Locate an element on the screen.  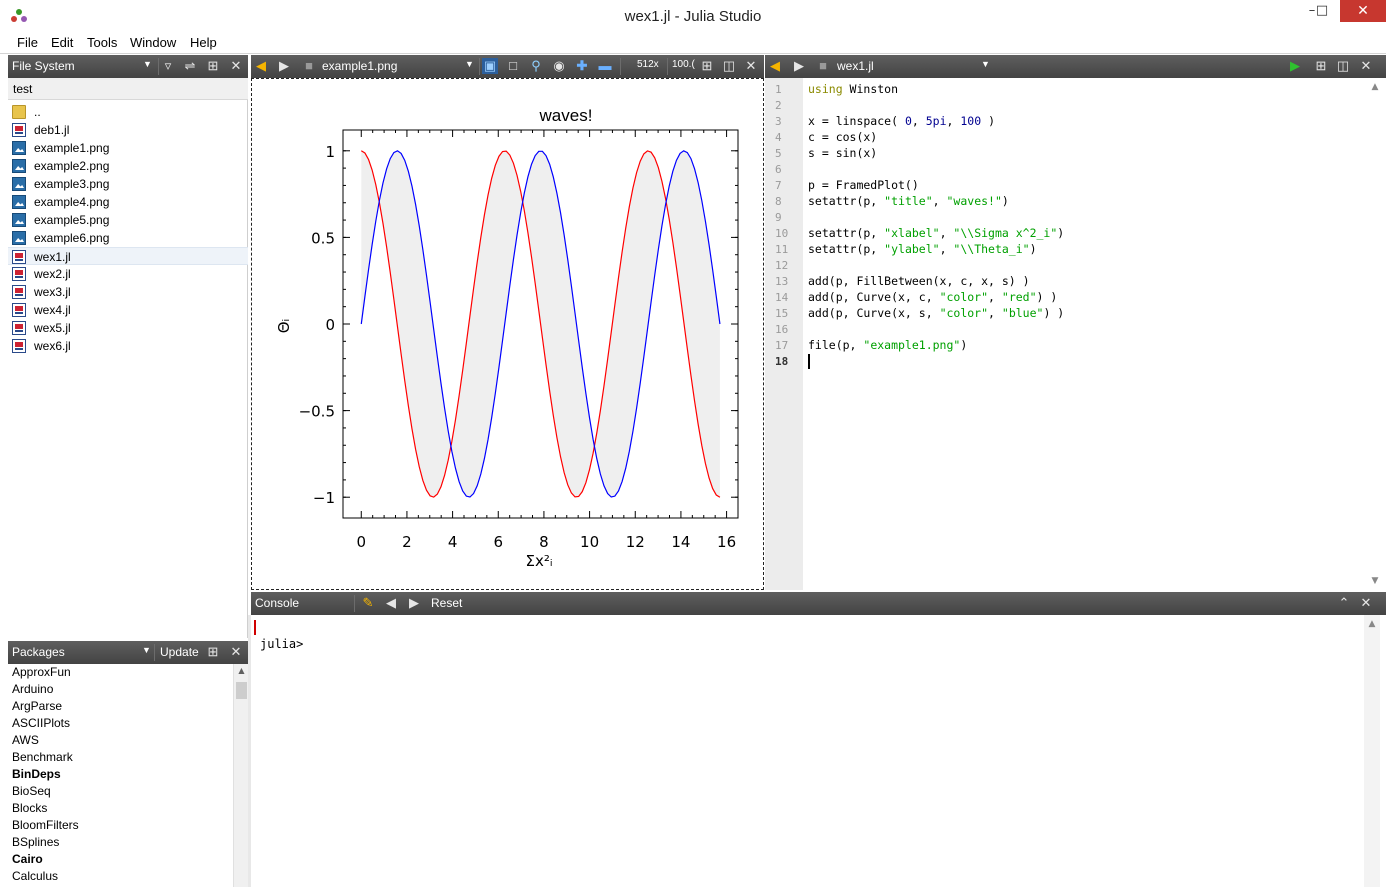
file-item: example1.png is located at coordinates (128, 148).